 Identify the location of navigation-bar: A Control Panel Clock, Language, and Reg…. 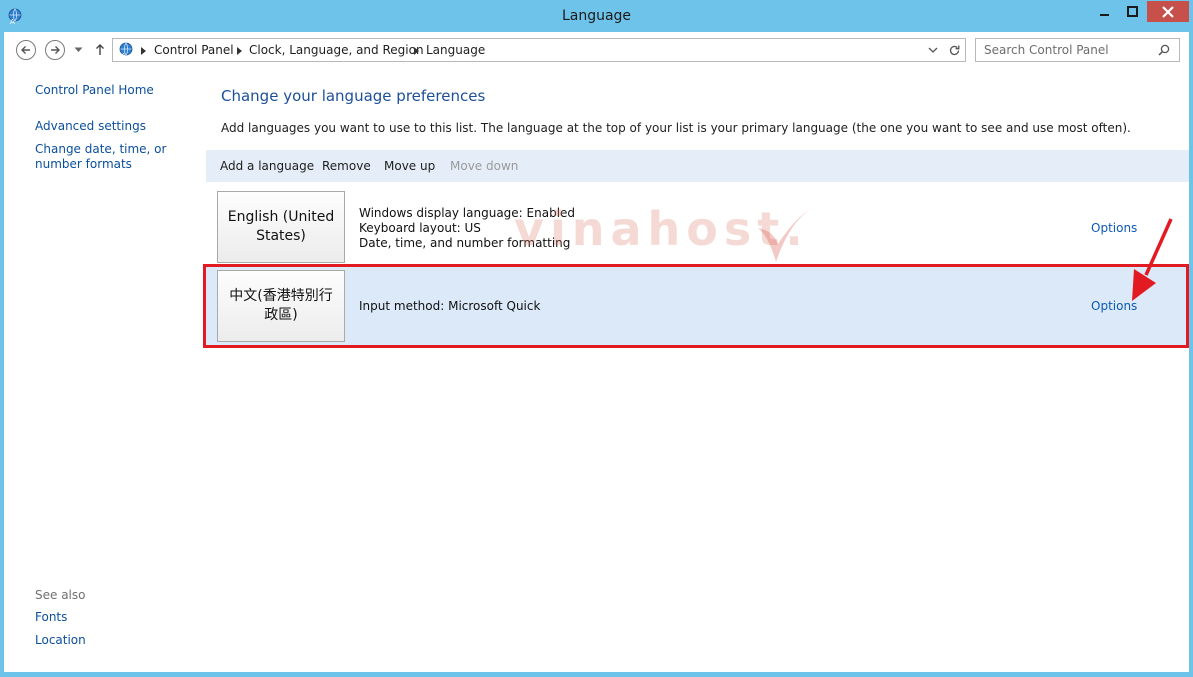
(596, 50).